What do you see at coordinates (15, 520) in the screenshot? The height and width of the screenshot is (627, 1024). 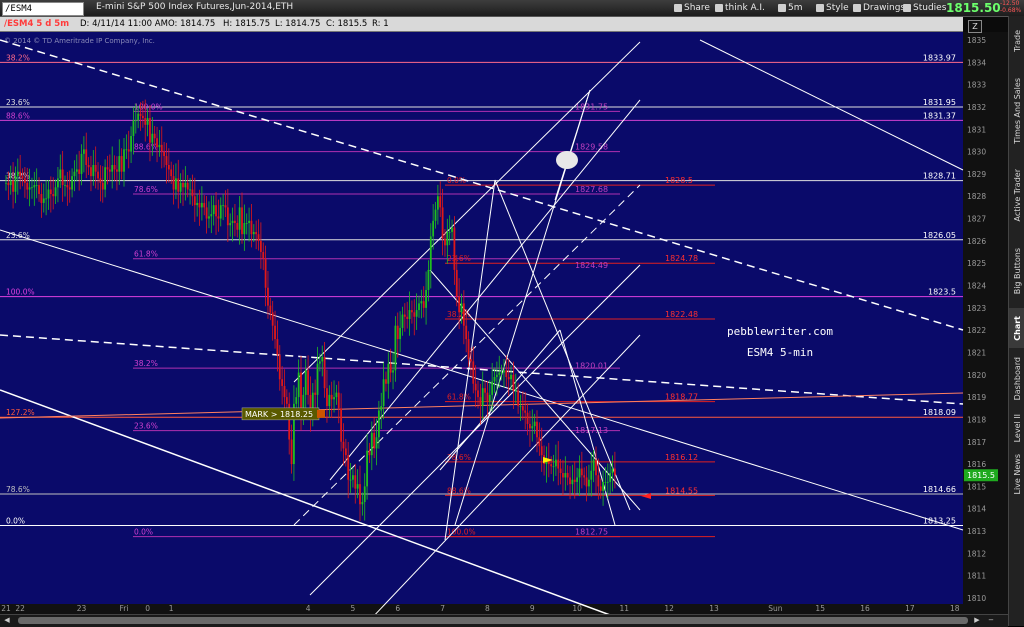 I see `fib-level-left-label: 0.0%` at bounding box center [15, 520].